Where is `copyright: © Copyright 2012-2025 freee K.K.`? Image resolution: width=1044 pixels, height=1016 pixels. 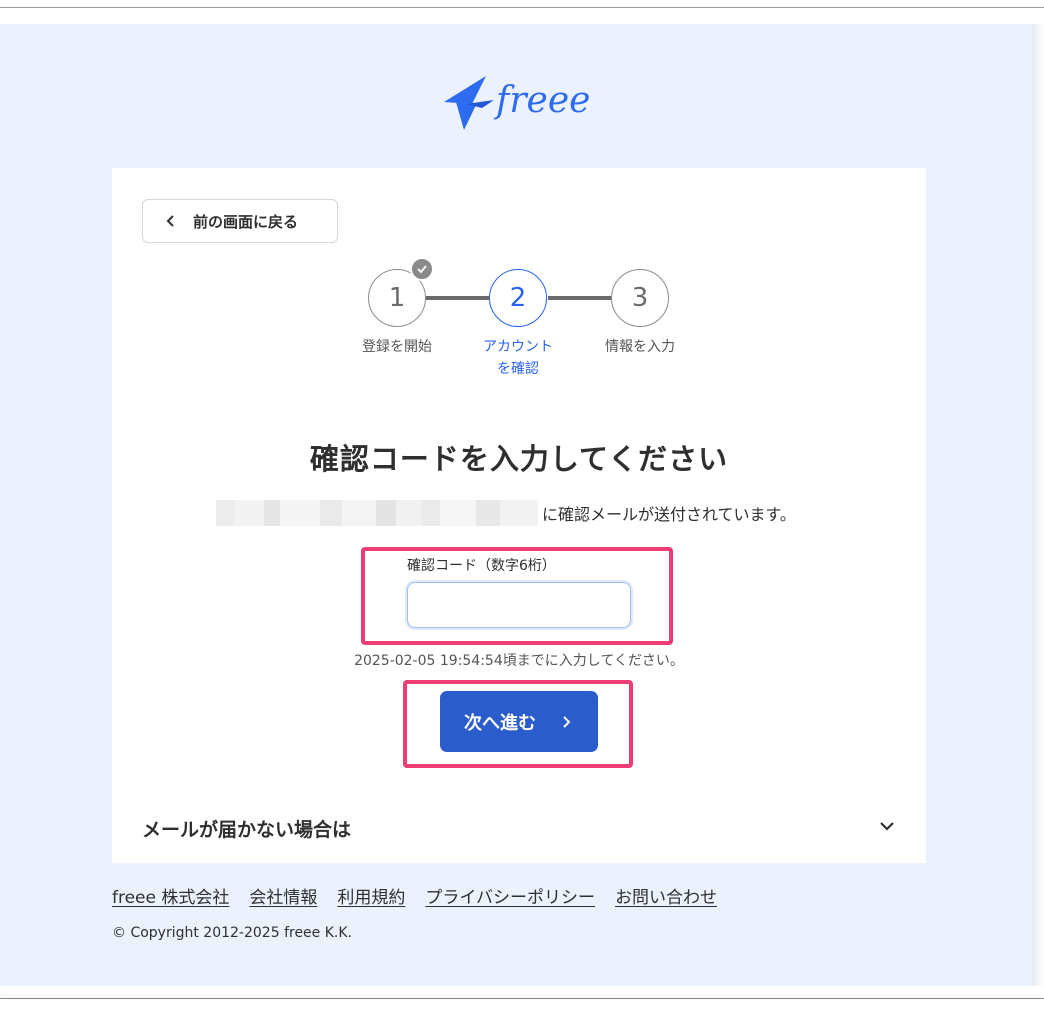
copyright: © Copyright 2012-2025 freee K.K. is located at coordinates (232, 933).